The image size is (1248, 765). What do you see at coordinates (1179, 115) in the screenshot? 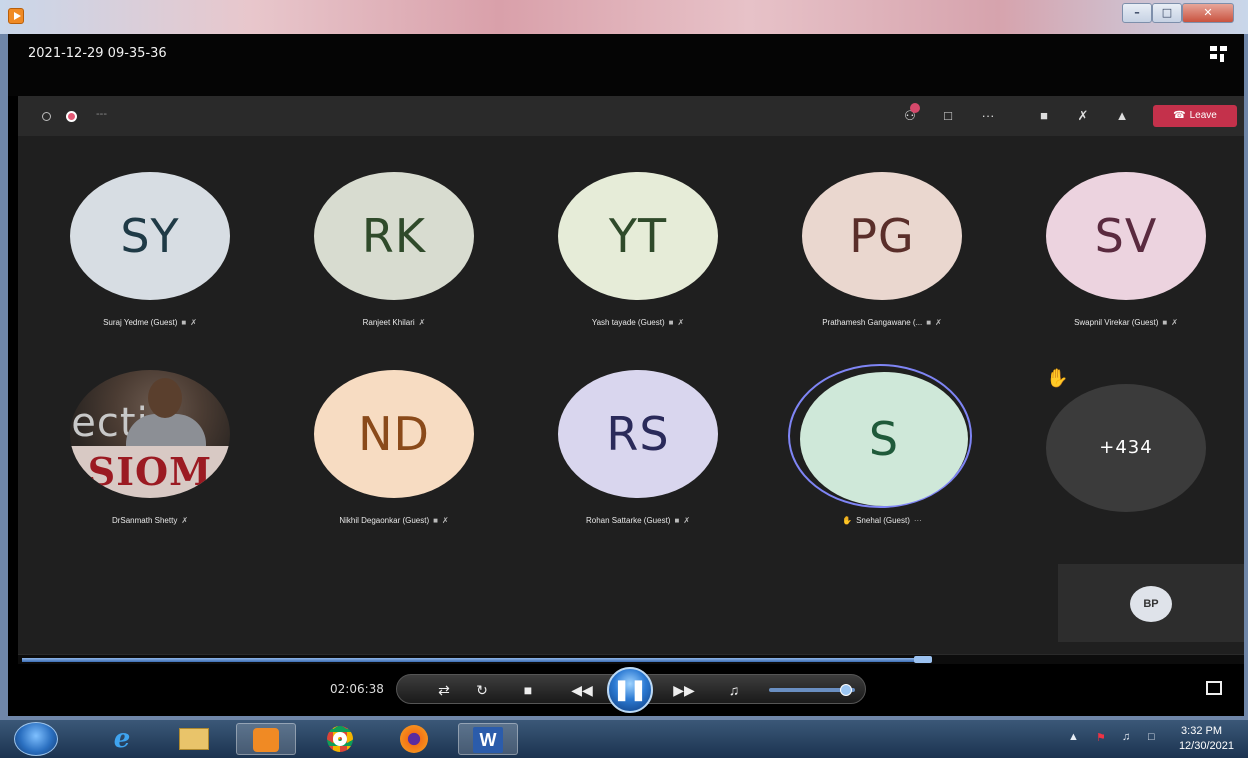
I see `phone-icon: ☎` at bounding box center [1179, 115].